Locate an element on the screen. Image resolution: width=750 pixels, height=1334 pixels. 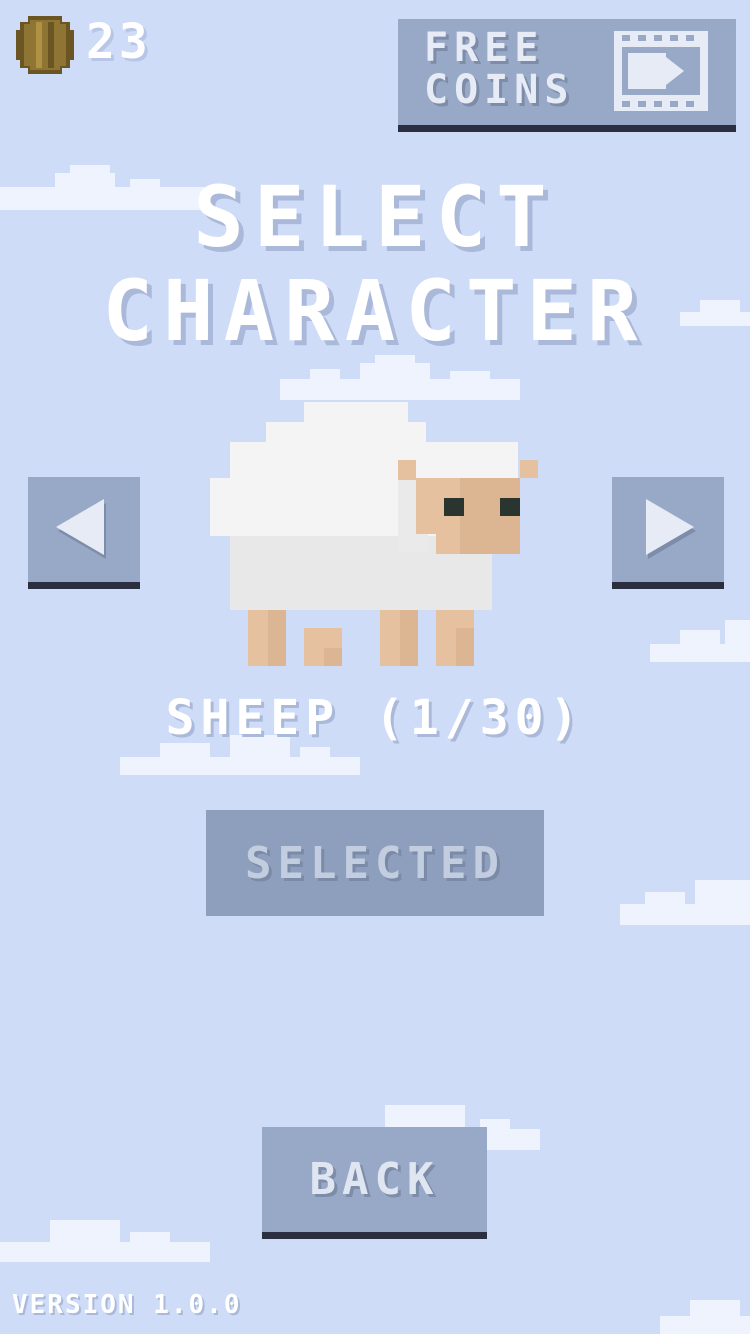
coin-count: 23 is located at coordinates (119, 42).